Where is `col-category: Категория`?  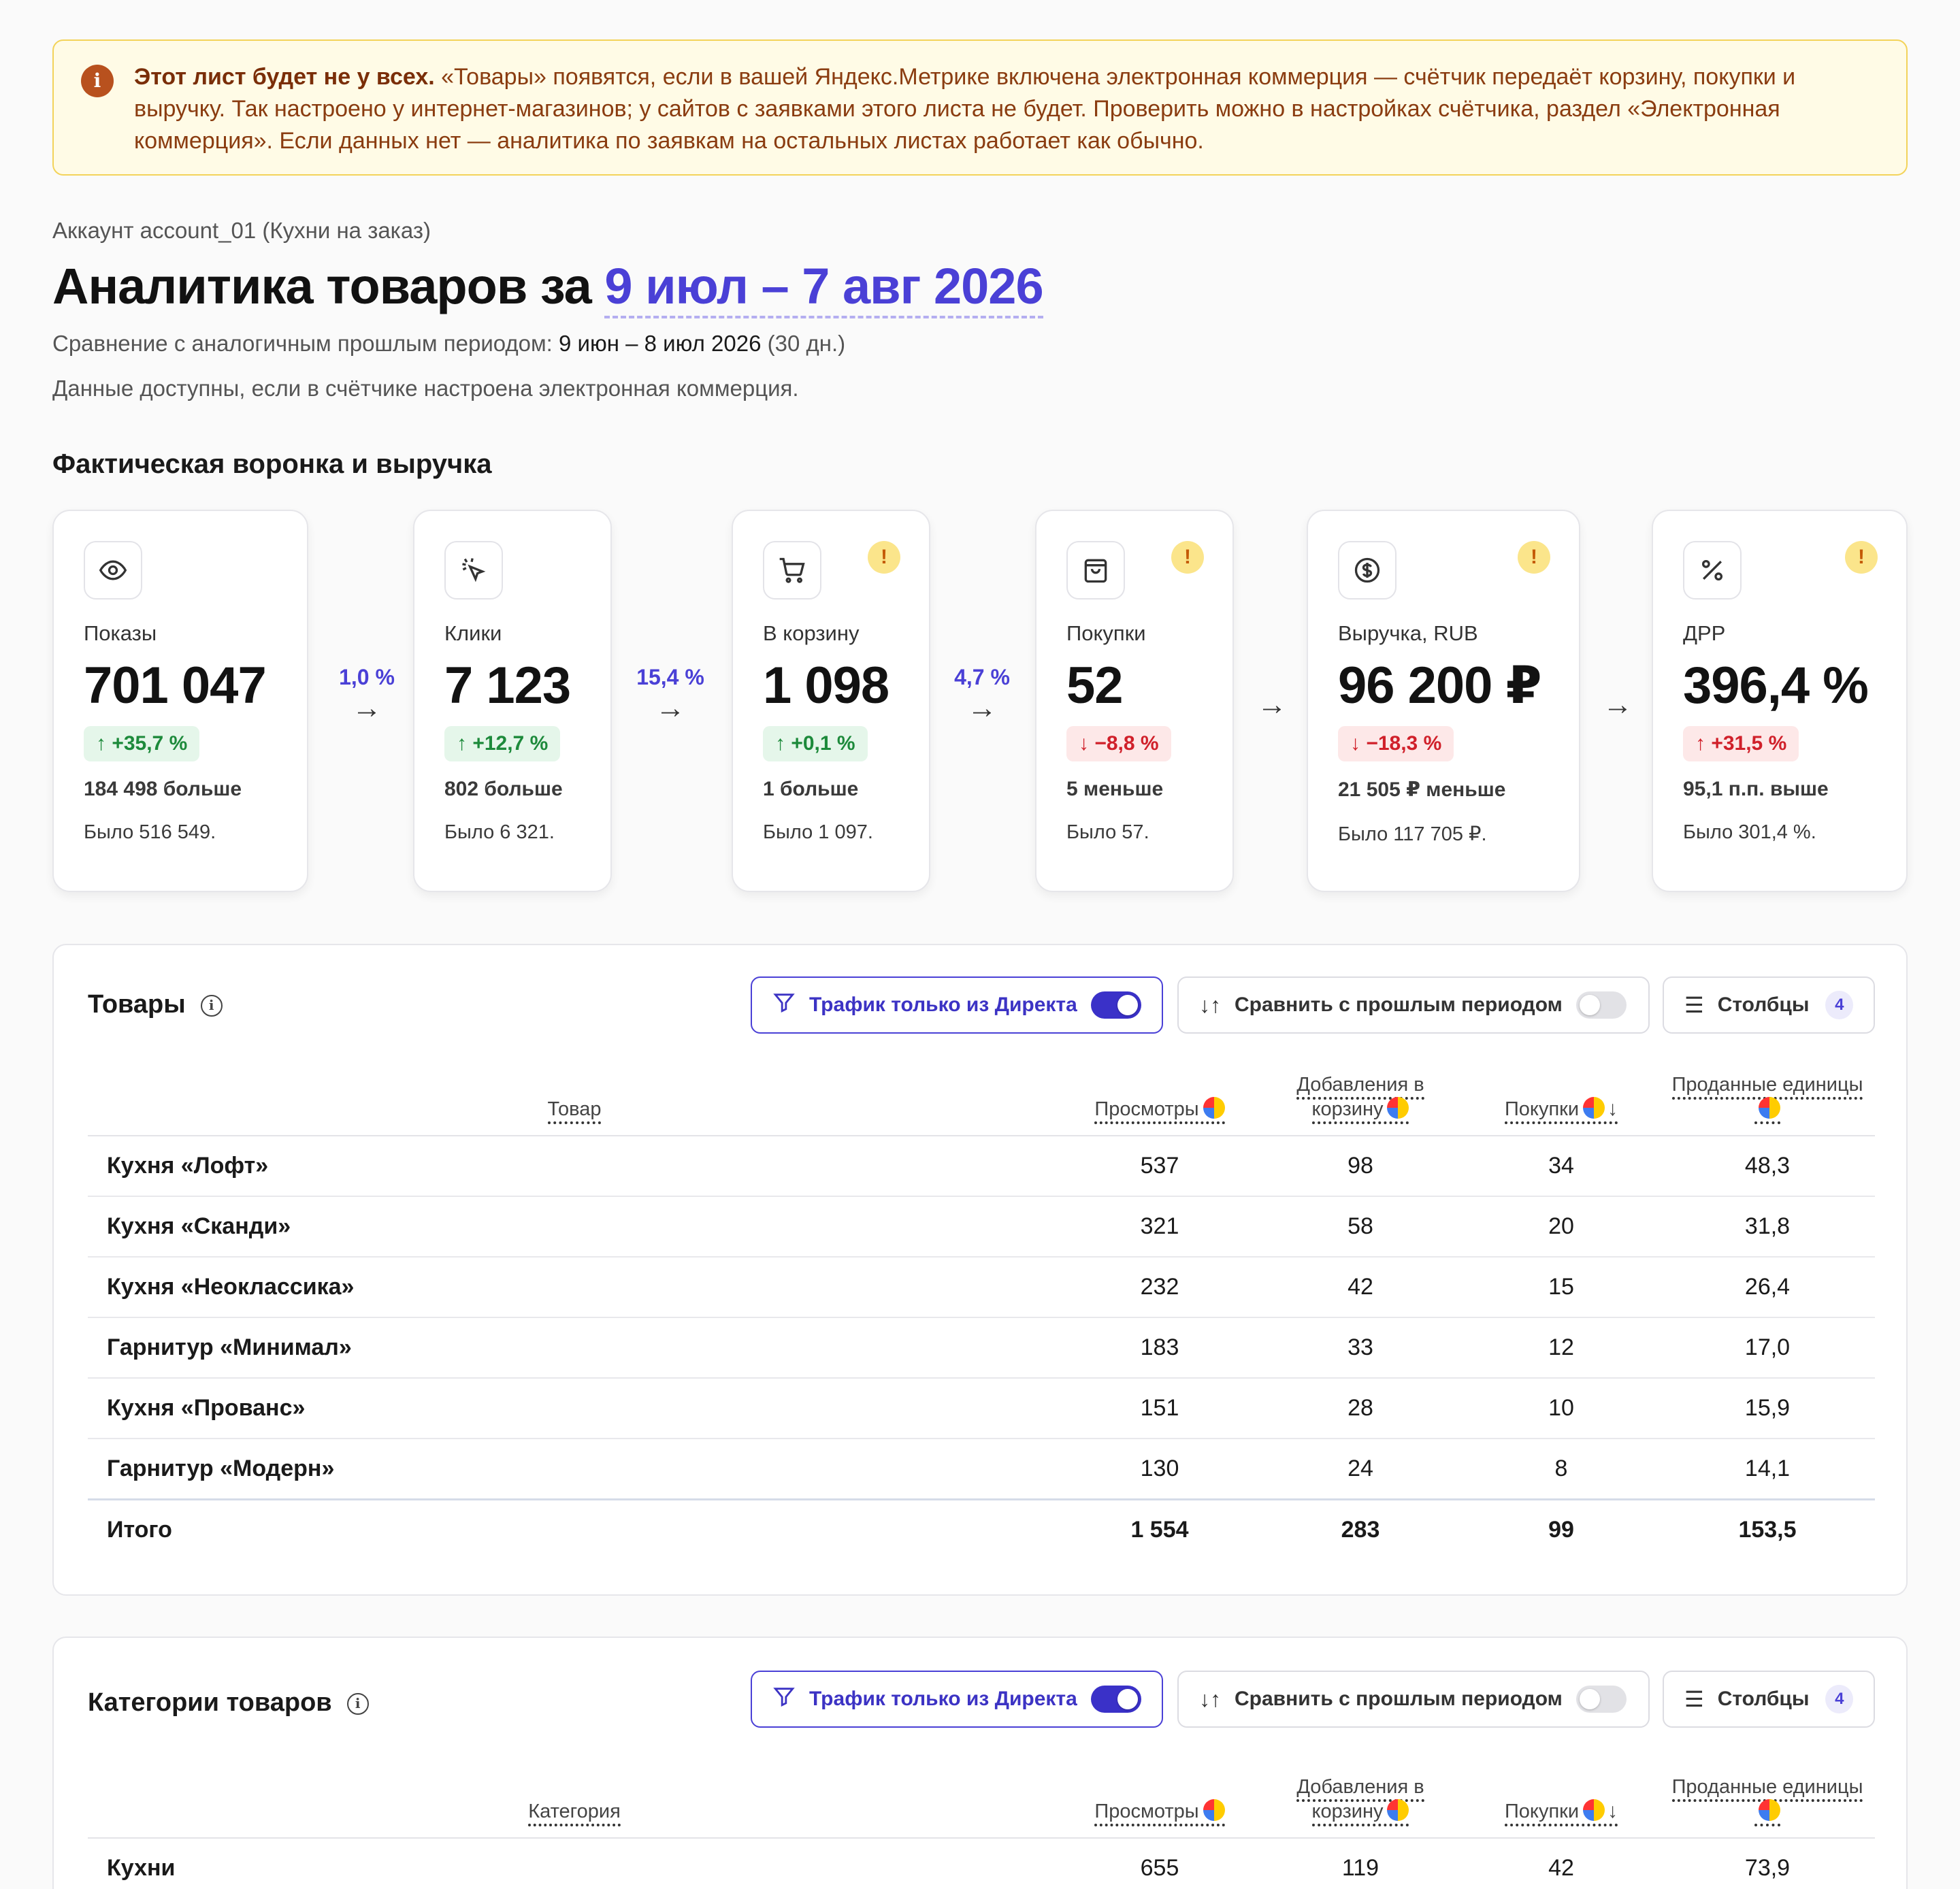 col-category: Категория is located at coordinates (575, 1790).